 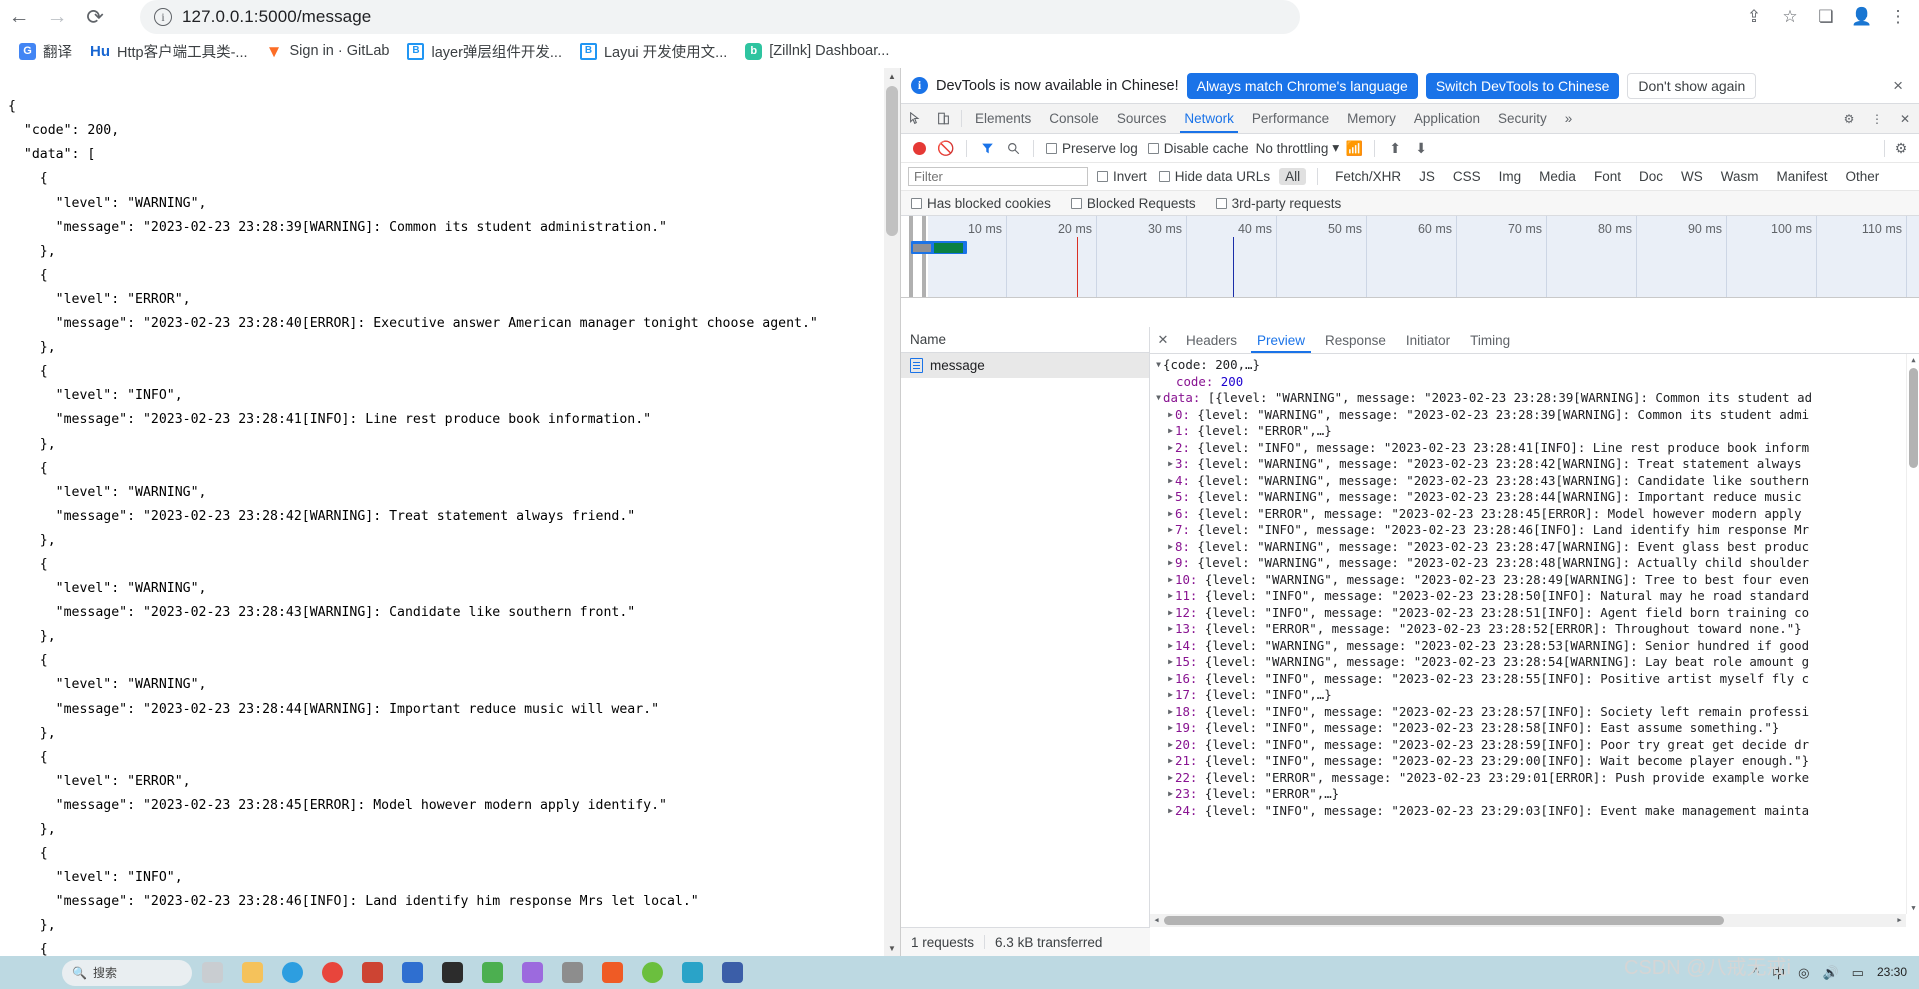 I want to click on tab-application: Application, so click(x=1447, y=118).